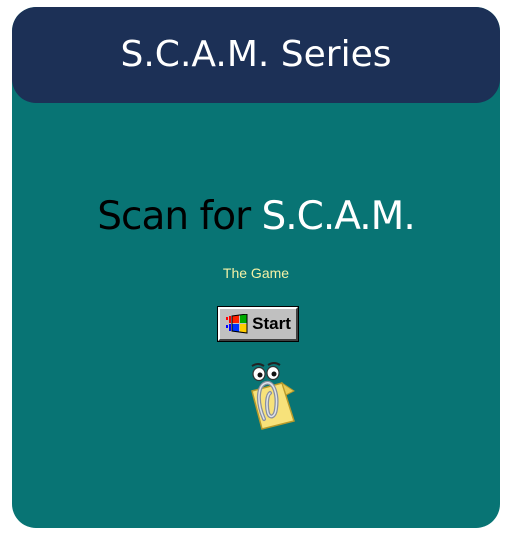 This screenshot has width=512, height=545. What do you see at coordinates (256, 273) in the screenshot?
I see `game-subtitle: The Game` at bounding box center [256, 273].